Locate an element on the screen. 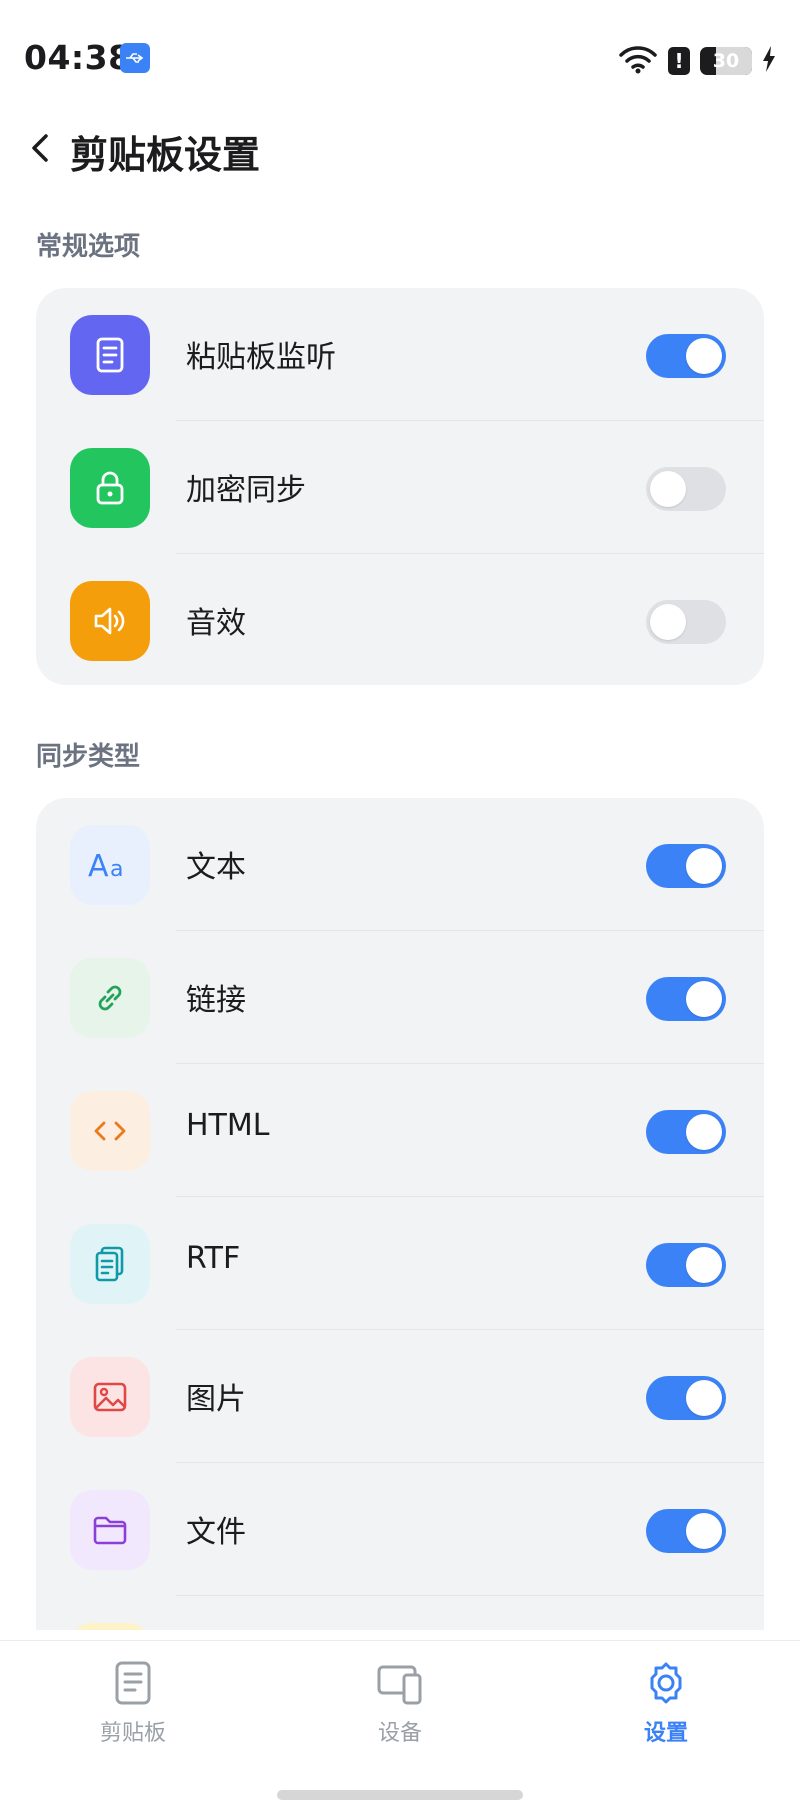 This screenshot has height=1815, width=800. setting-row-sound: 音效 is located at coordinates (400, 619).